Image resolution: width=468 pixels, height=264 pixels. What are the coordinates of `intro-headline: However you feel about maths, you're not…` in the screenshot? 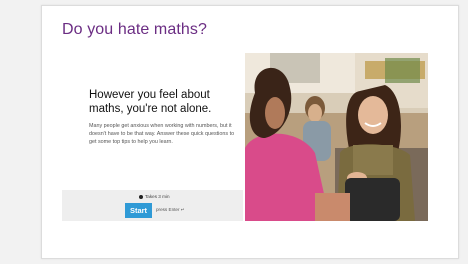 It's located at (150, 102).